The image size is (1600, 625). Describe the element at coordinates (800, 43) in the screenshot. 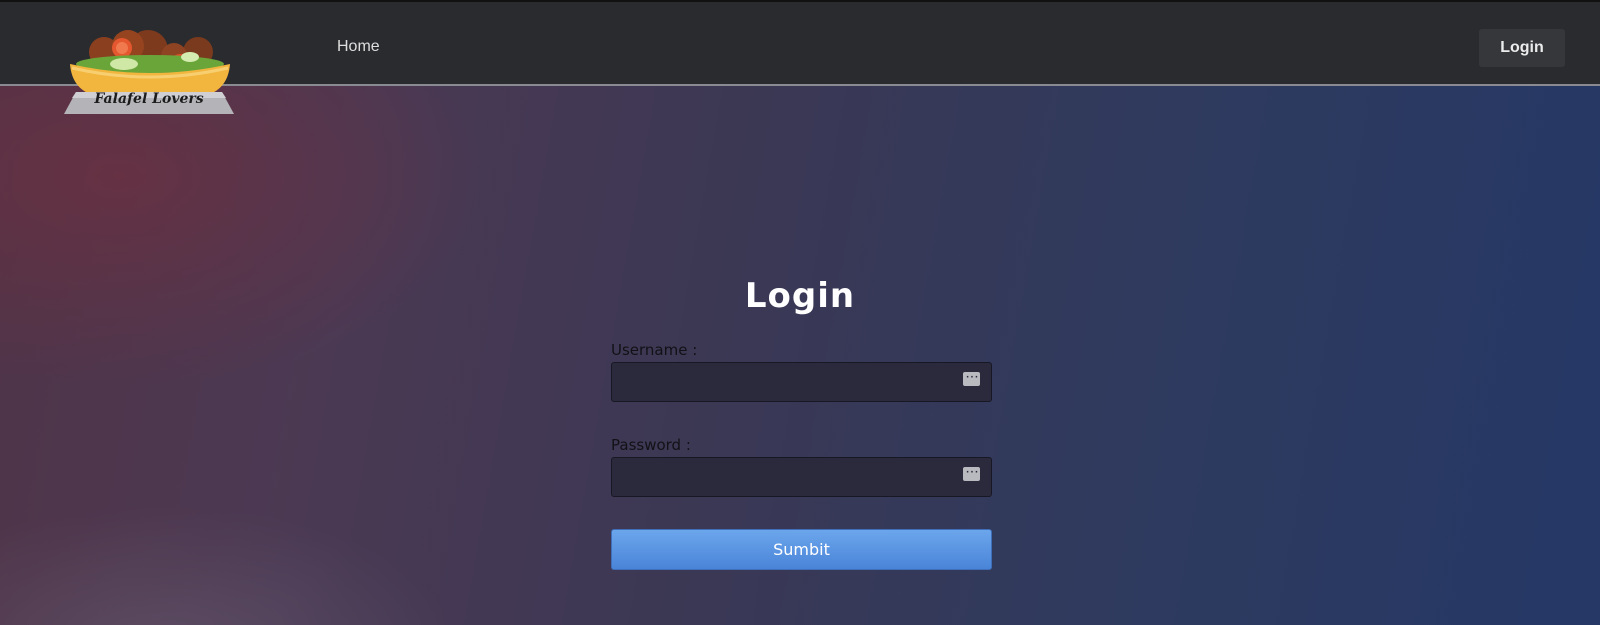

I see `navbar: Home Login` at that location.